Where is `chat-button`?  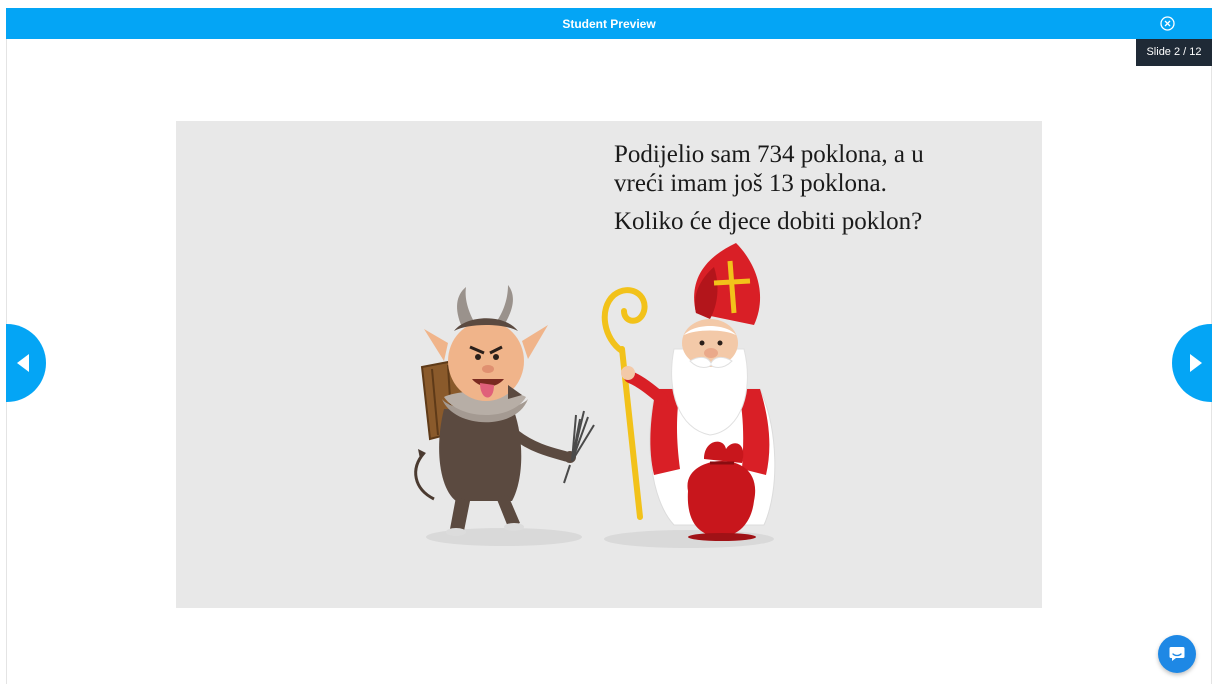 chat-button is located at coordinates (1177, 654).